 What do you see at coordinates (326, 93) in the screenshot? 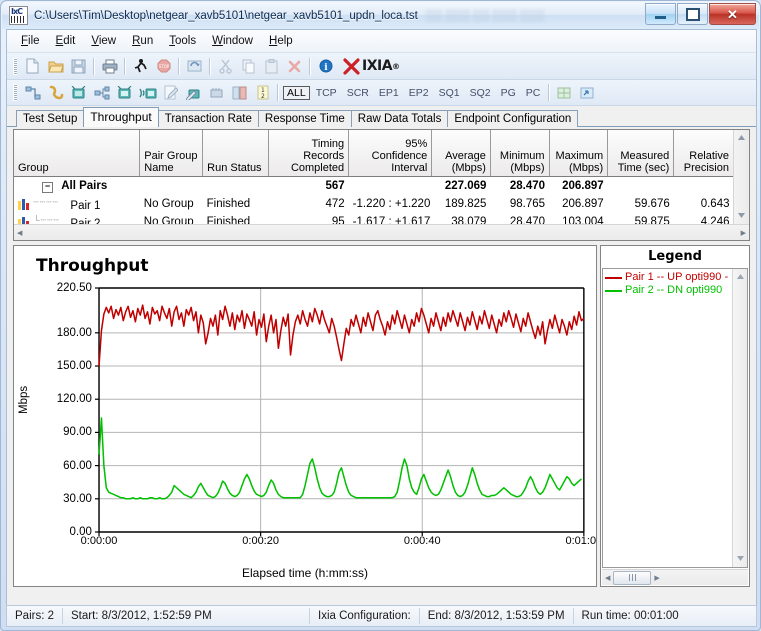
I see `filter-tcp: TCP` at bounding box center [326, 93].